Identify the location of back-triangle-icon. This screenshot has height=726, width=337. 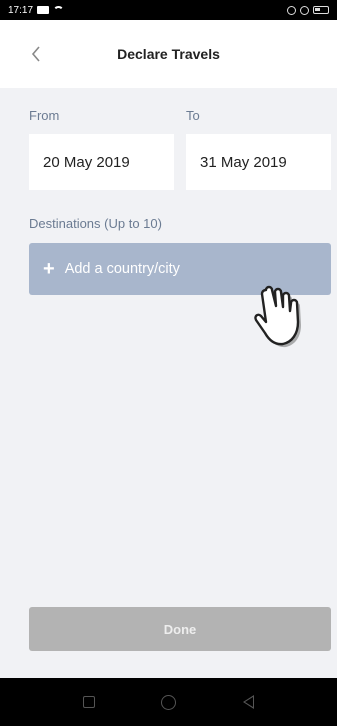
(248, 702).